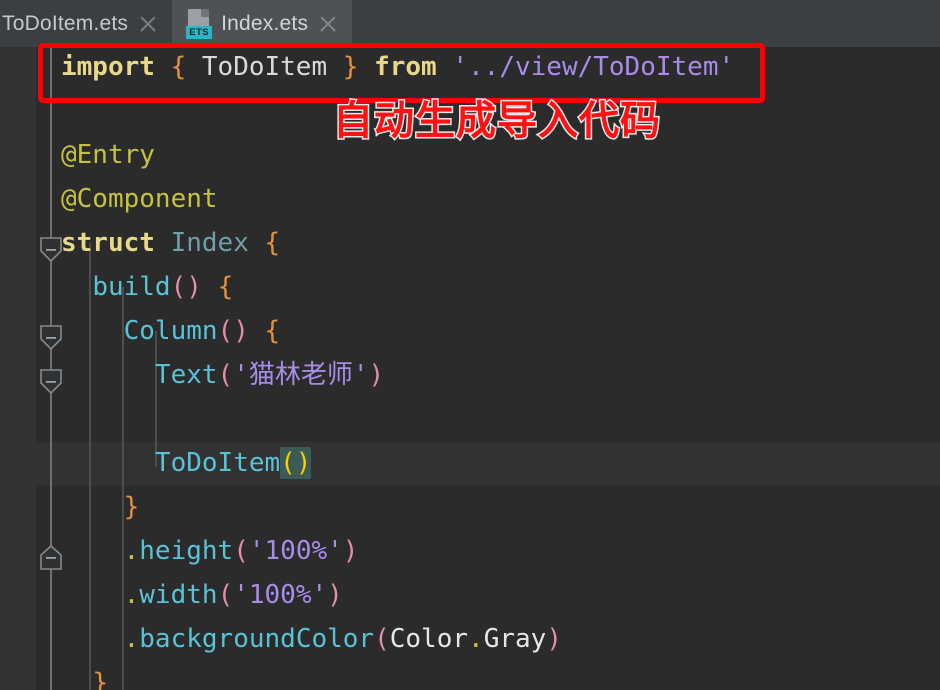 This screenshot has height=690, width=940. What do you see at coordinates (429, 639) in the screenshot?
I see `token-white: Color` at bounding box center [429, 639].